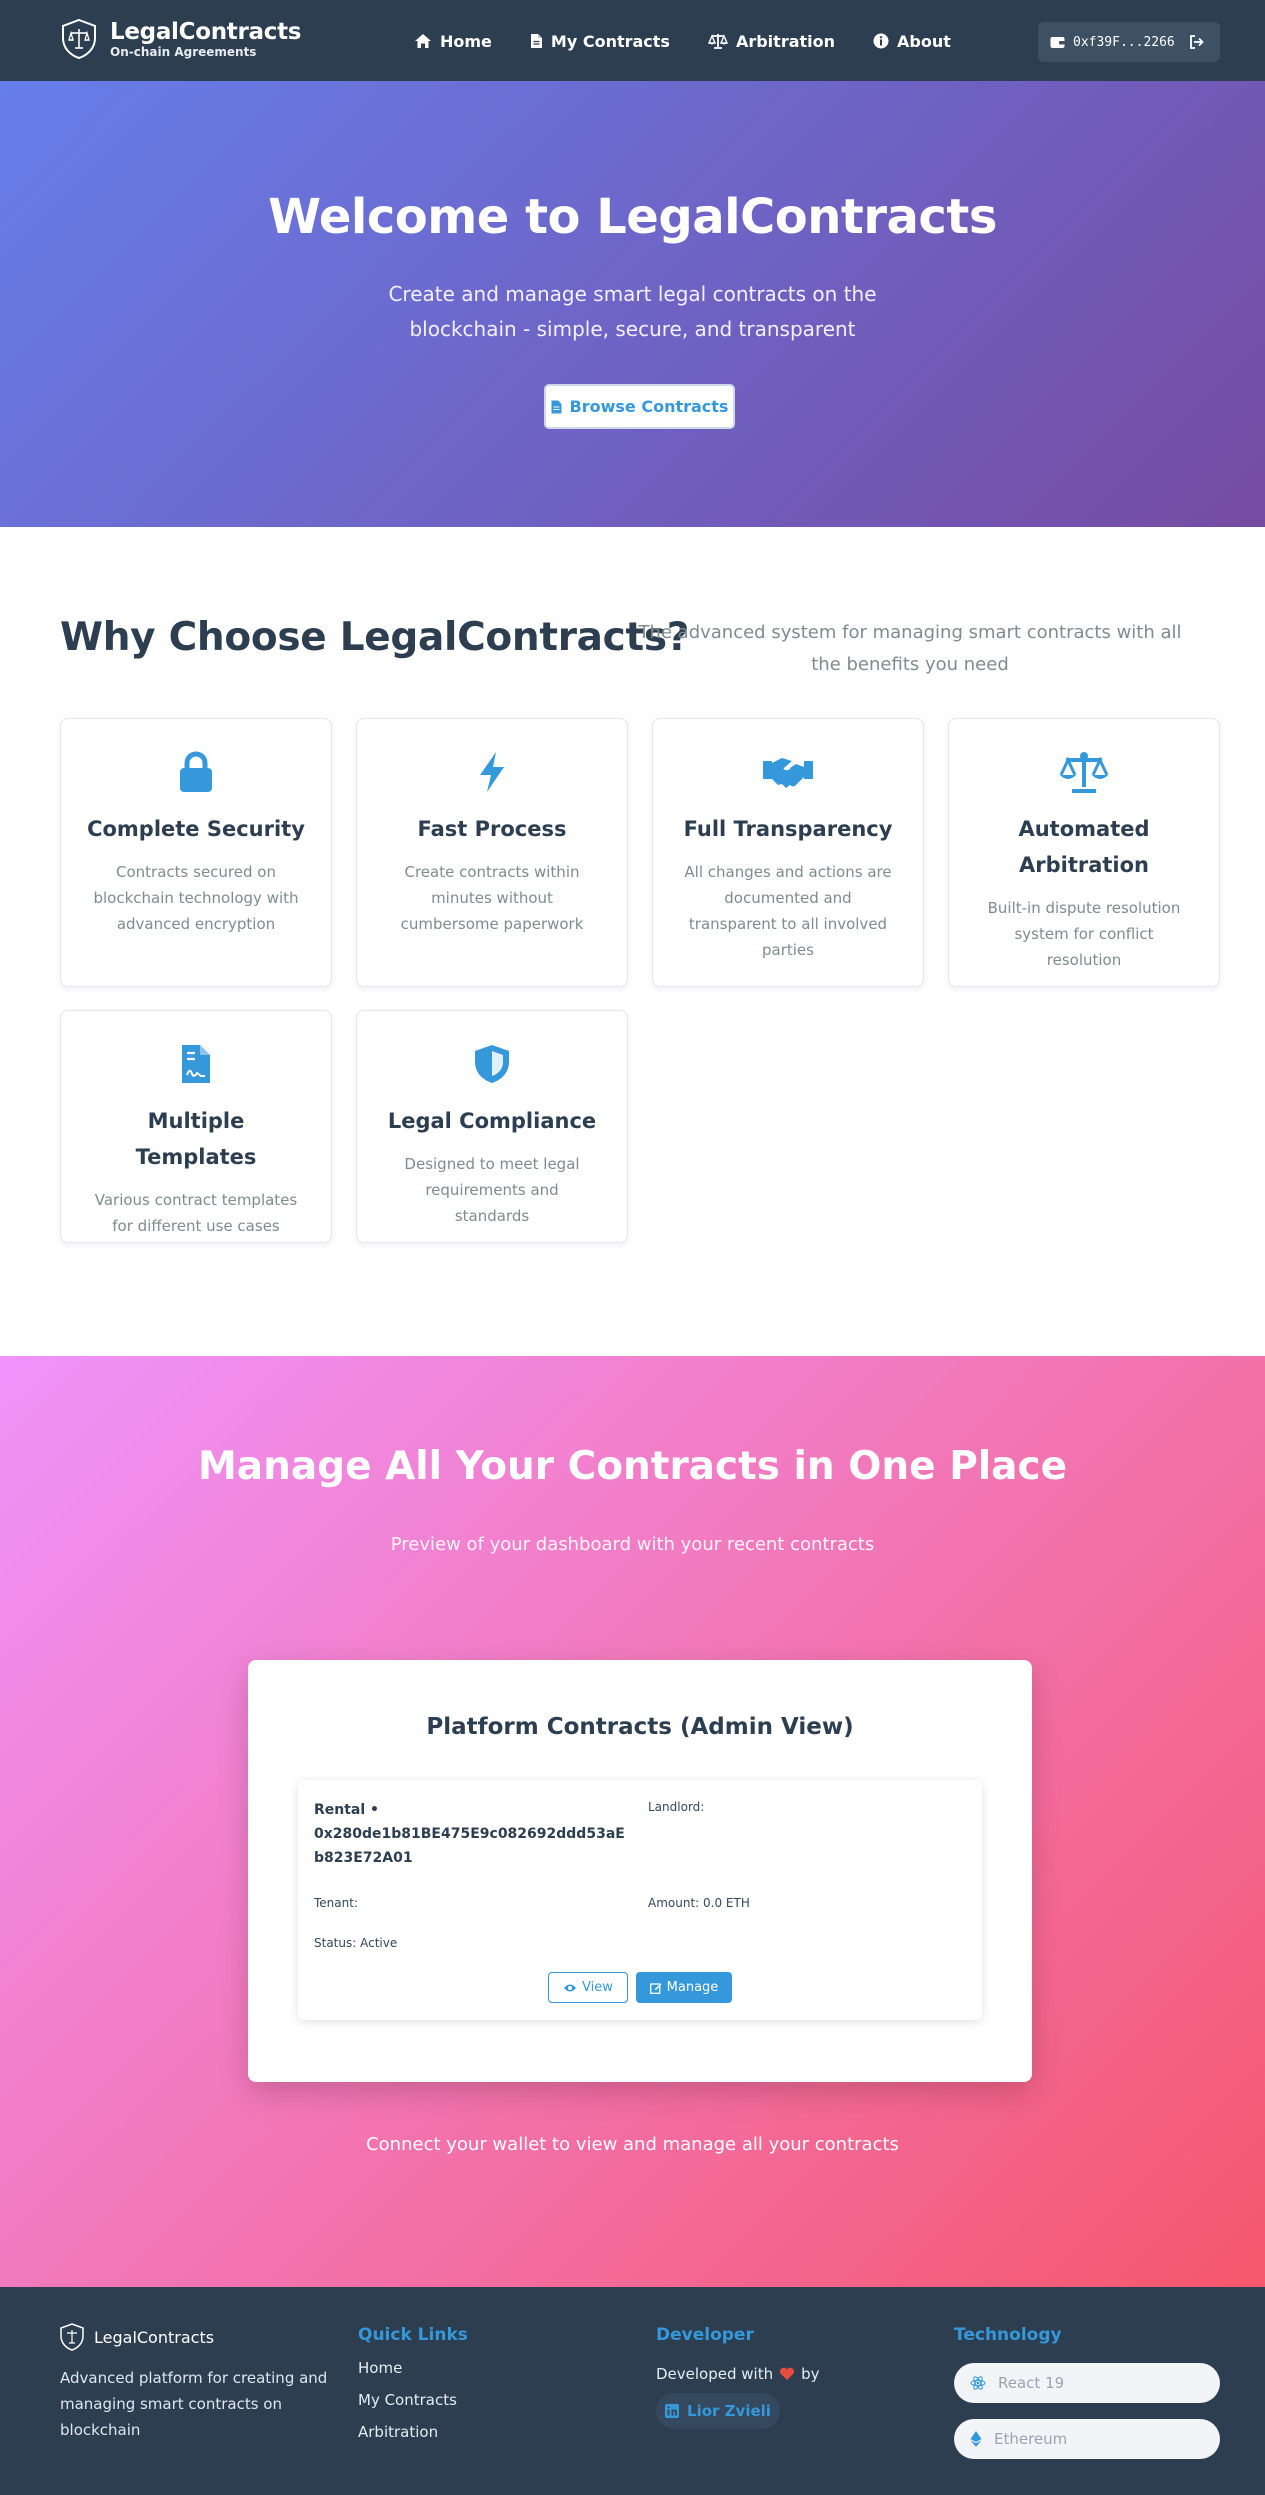  What do you see at coordinates (610, 41) in the screenshot?
I see `nav-link-label: My Contracts` at bounding box center [610, 41].